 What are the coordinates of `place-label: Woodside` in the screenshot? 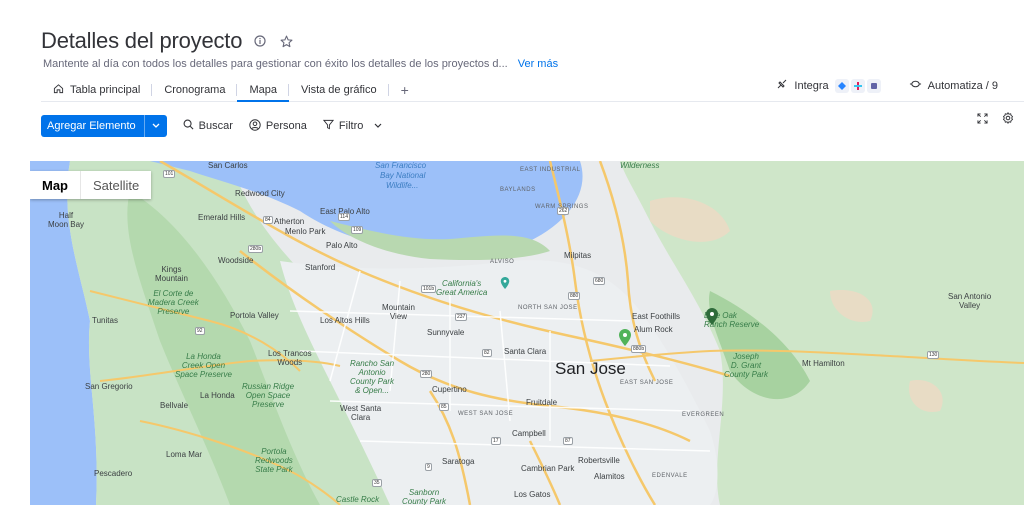 It's located at (236, 260).